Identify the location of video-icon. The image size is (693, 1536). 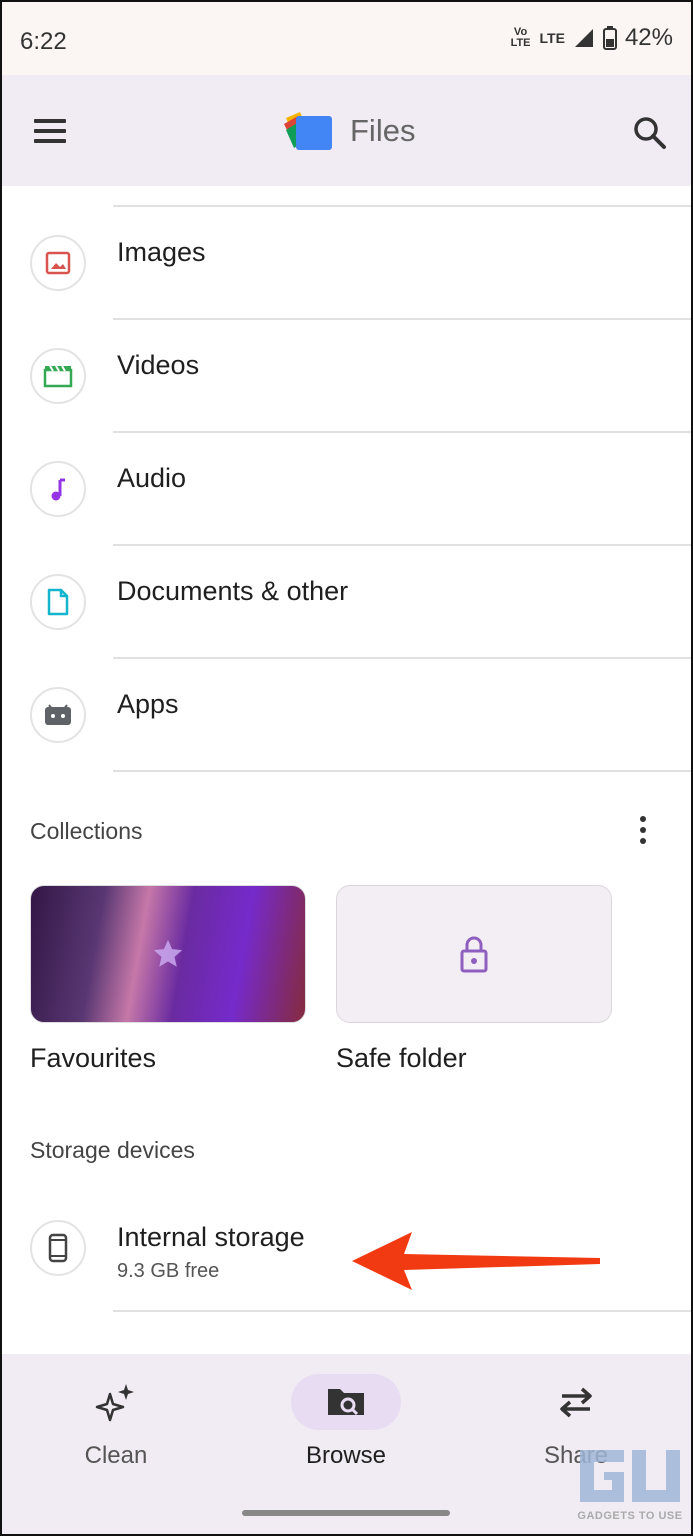
(58, 376).